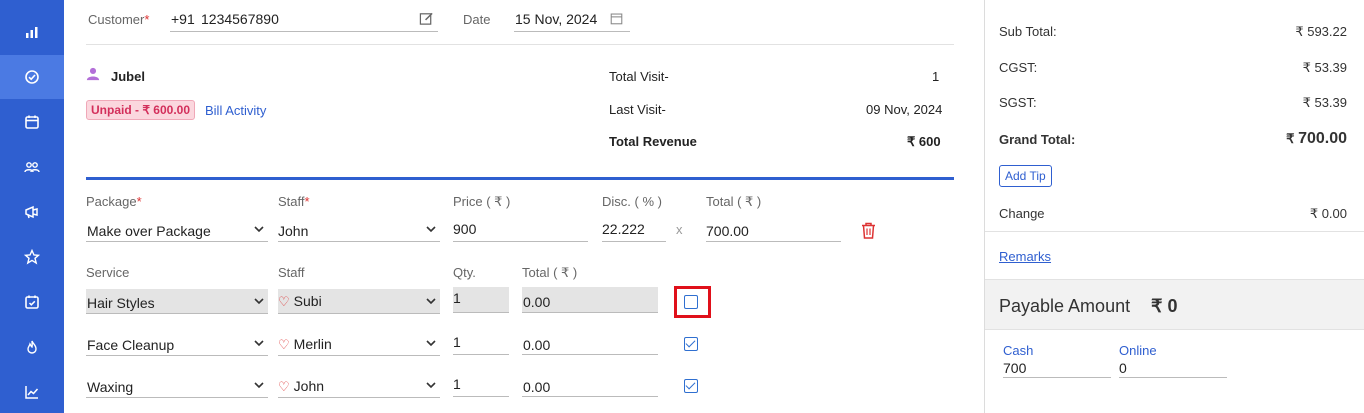  I want to click on sgst-value: ₹ 53.39, so click(1324, 102).